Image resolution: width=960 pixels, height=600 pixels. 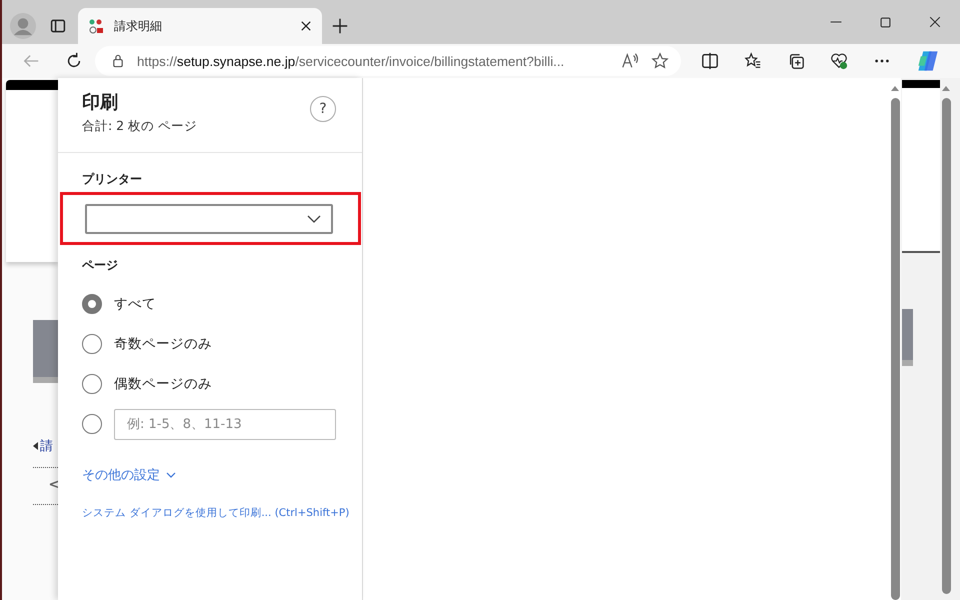 What do you see at coordinates (100, 102) in the screenshot?
I see `print-title: 印刷` at bounding box center [100, 102].